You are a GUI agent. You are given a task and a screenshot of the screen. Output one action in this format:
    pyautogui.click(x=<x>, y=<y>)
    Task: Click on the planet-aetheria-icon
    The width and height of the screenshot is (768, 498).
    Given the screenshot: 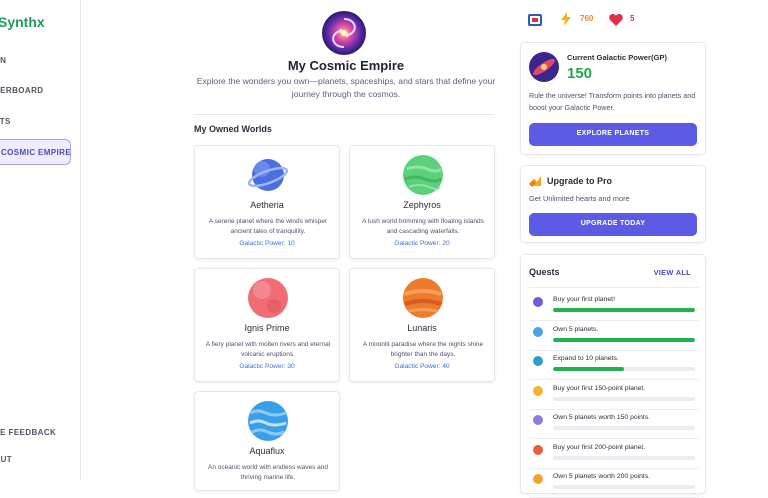 What is the action you would take?
    pyautogui.click(x=268, y=175)
    